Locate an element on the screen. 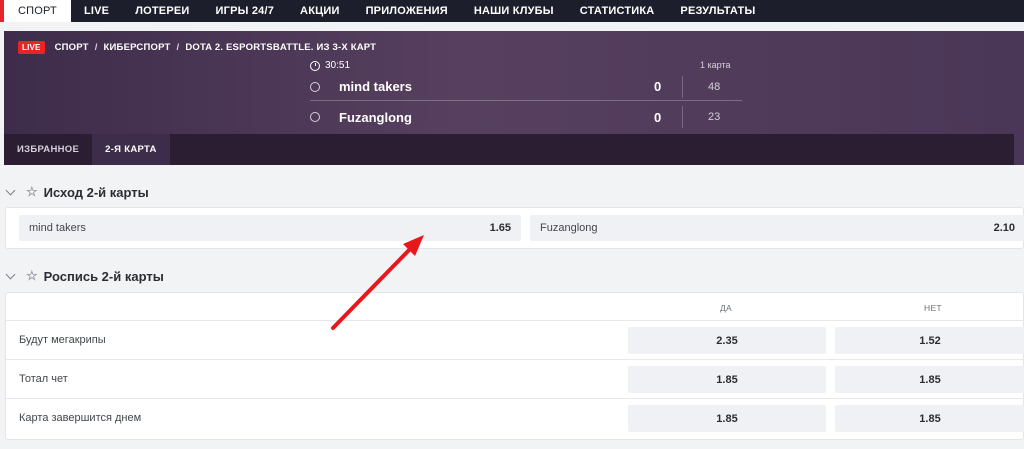 Image resolution: width=1024 pixels, height=449 pixels. breadcrumb-sport: СПОРТ is located at coordinates (72, 47).